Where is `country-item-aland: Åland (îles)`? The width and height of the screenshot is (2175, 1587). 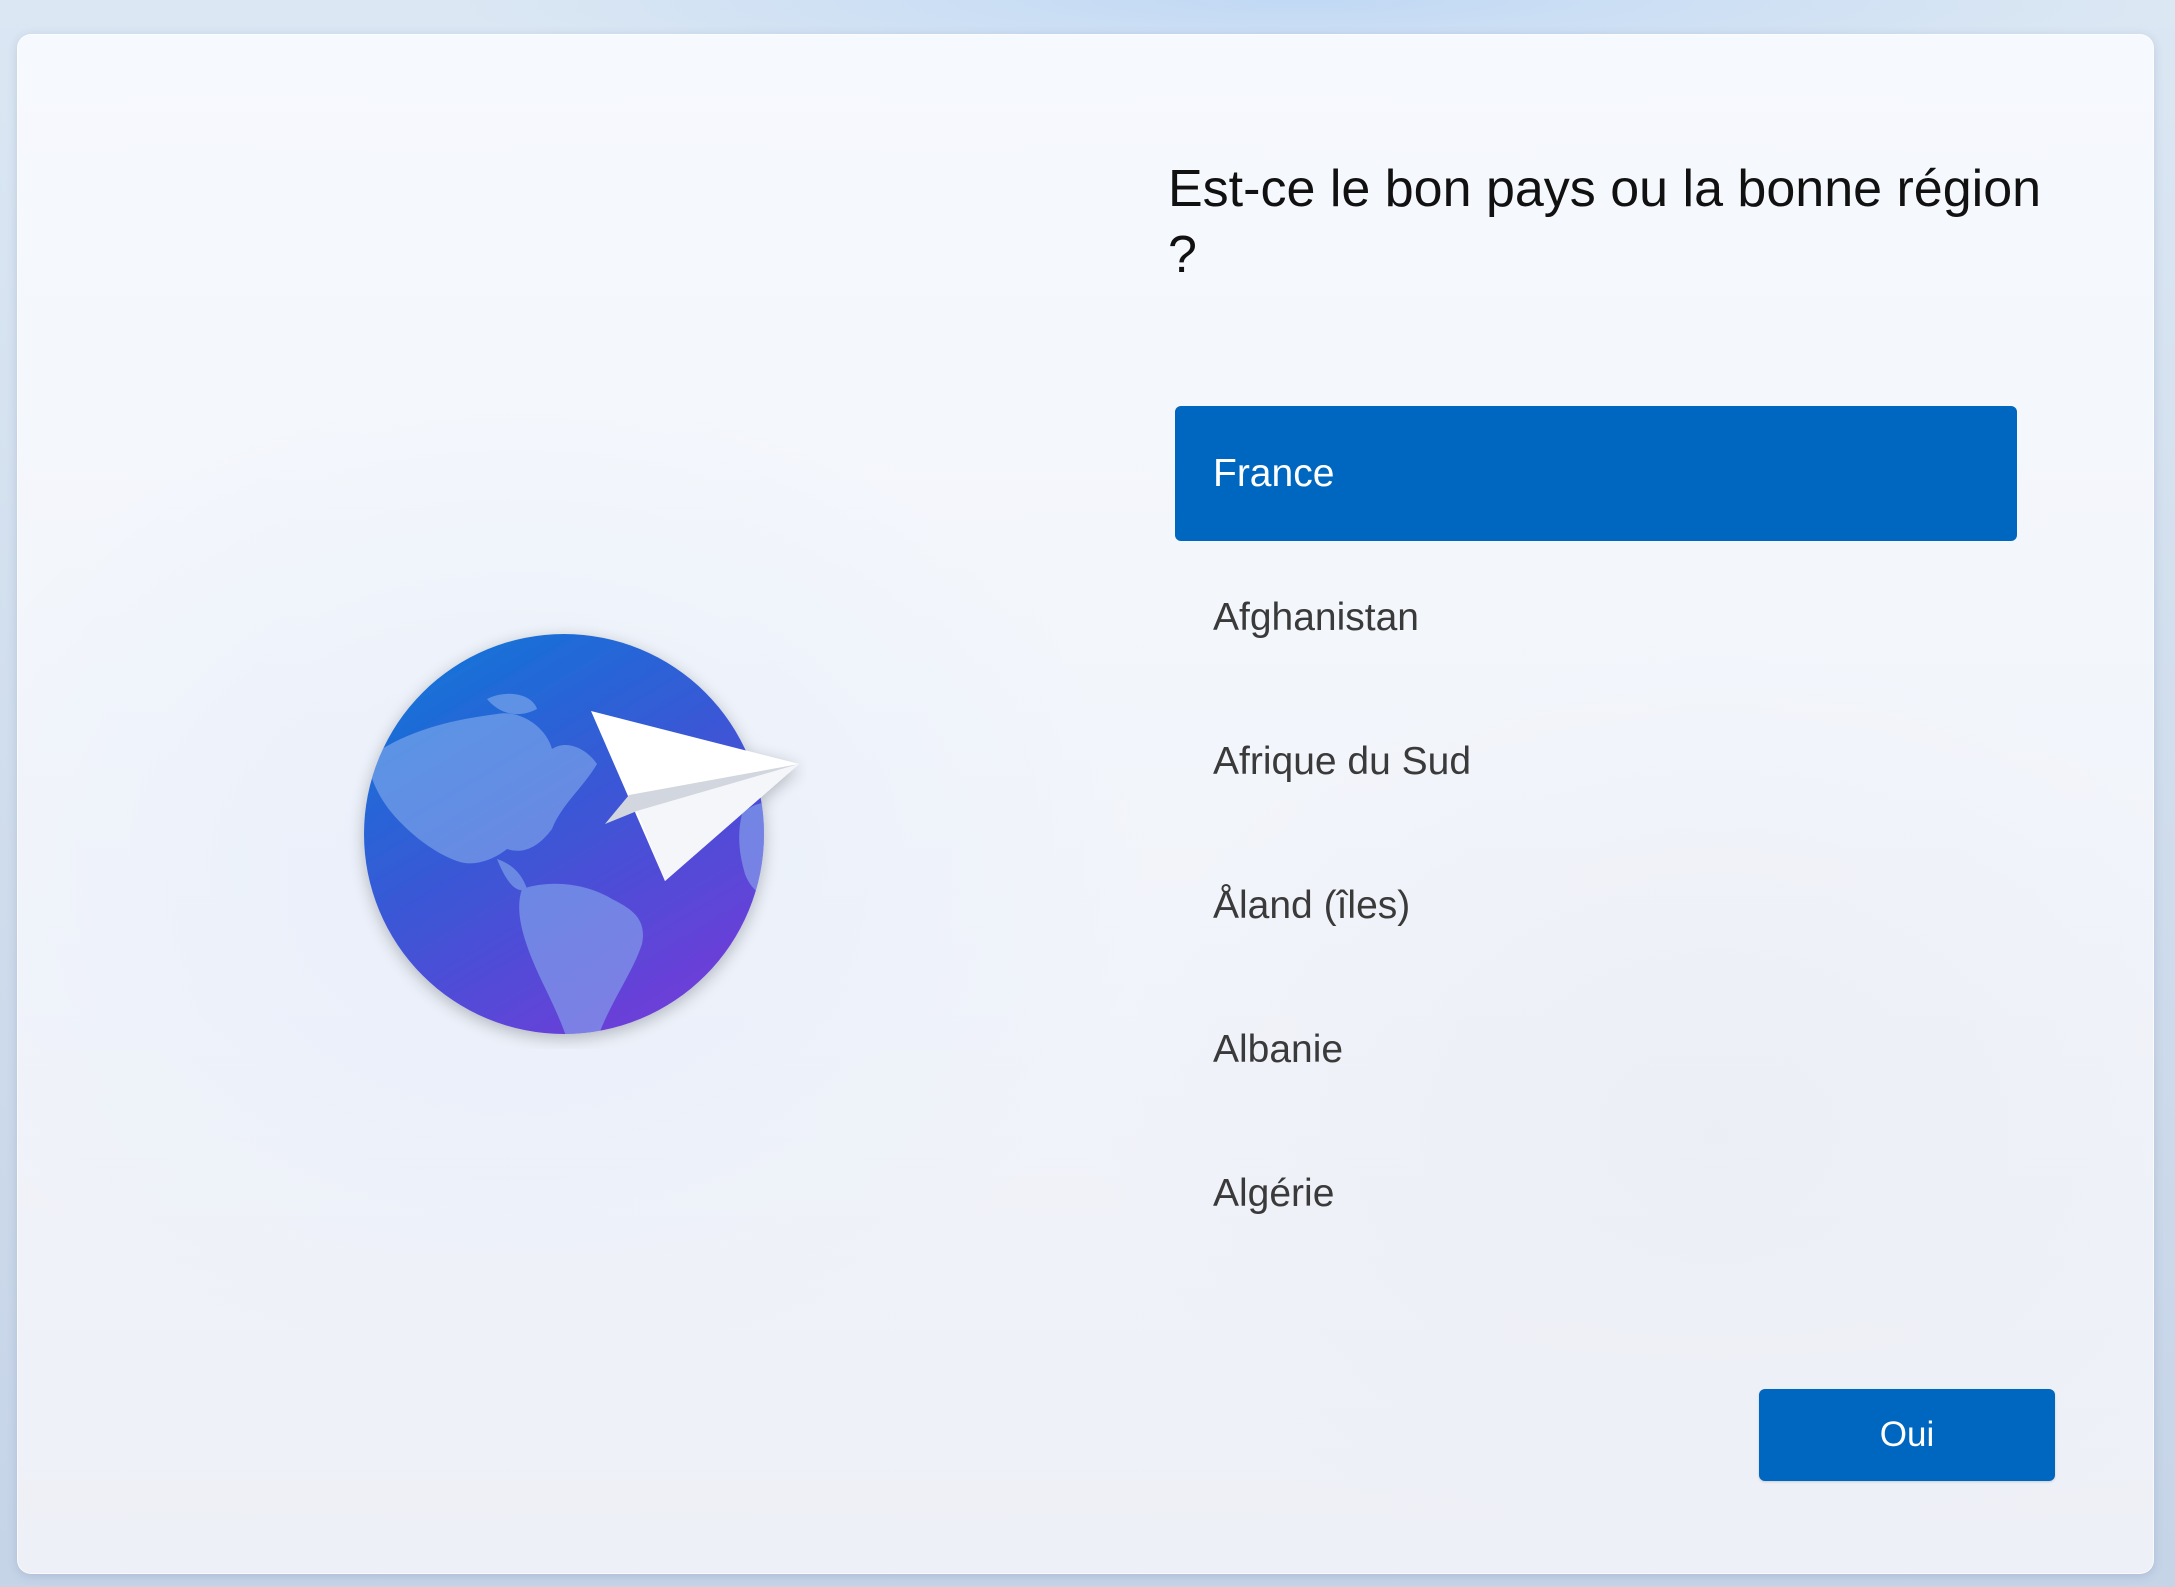
country-item-aland: Åland (îles) is located at coordinates (1596, 905).